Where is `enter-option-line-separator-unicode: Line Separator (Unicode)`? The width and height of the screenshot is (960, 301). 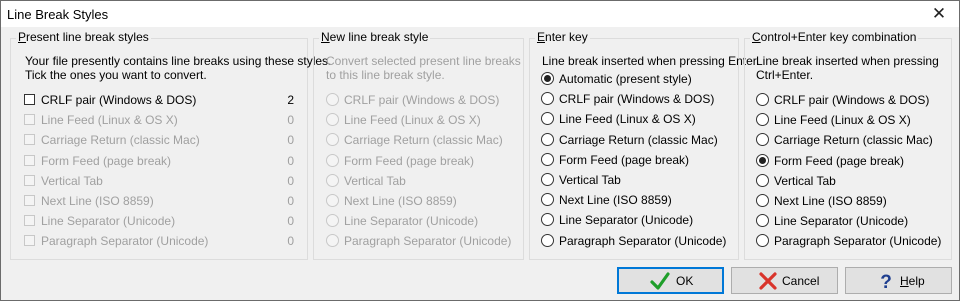
enter-option-line-separator-unicode: Line Separator (Unicode) is located at coordinates (638, 220).